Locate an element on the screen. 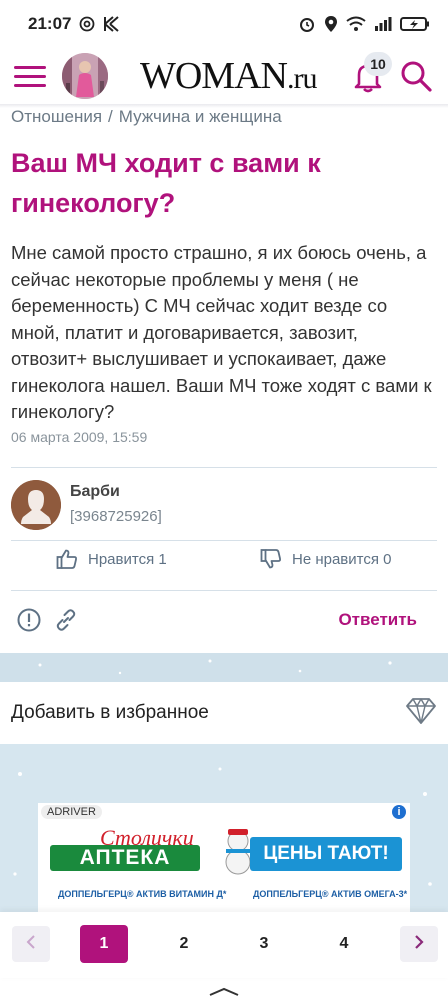  pagination: 1 2 3 4 is located at coordinates (224, 945).